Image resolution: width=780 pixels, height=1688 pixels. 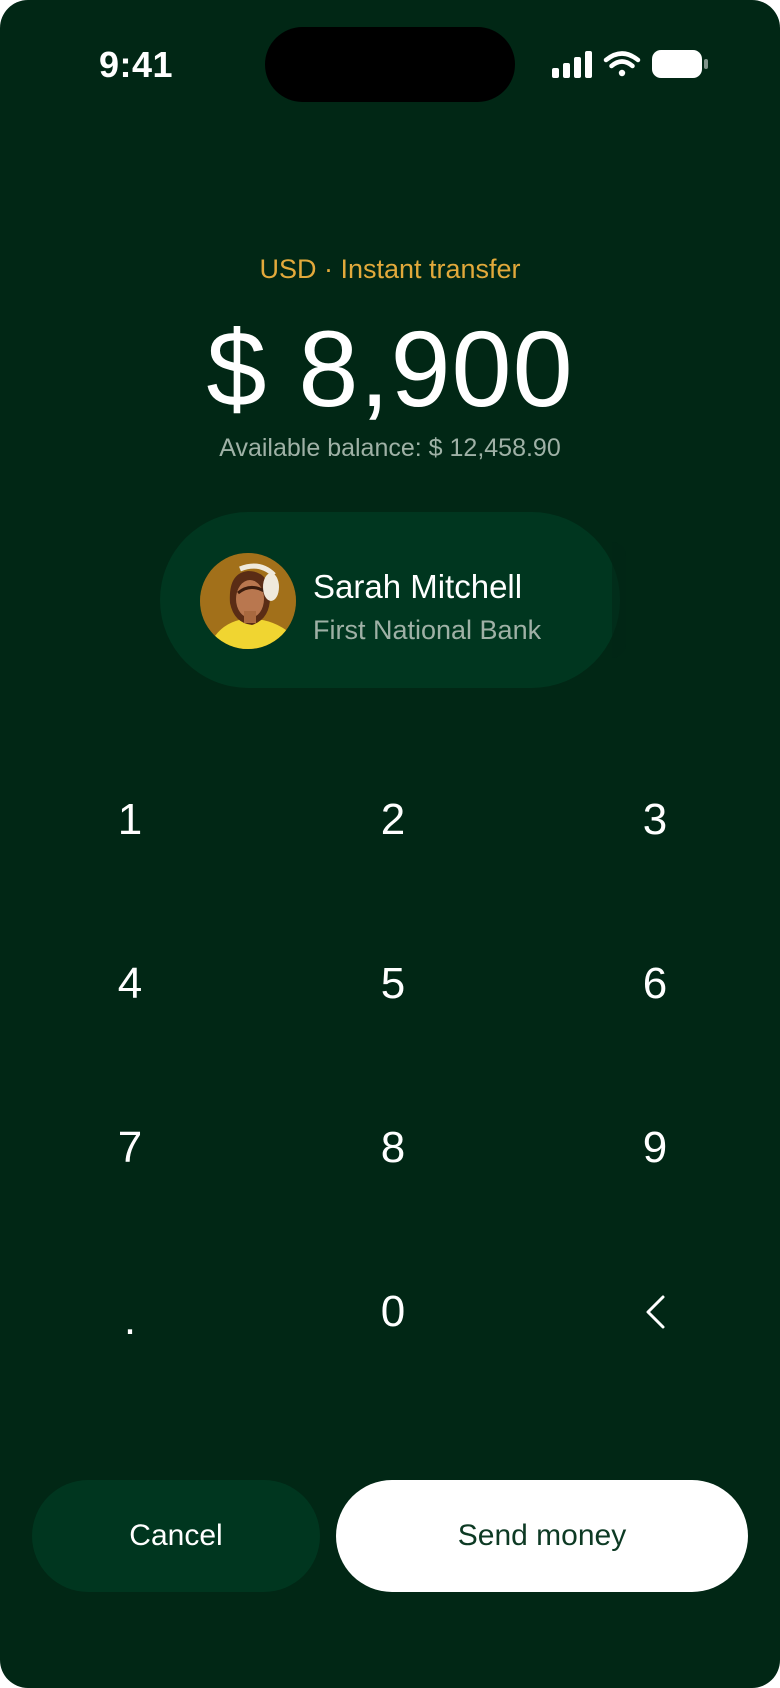 What do you see at coordinates (655, 820) in the screenshot?
I see `key-3: 3` at bounding box center [655, 820].